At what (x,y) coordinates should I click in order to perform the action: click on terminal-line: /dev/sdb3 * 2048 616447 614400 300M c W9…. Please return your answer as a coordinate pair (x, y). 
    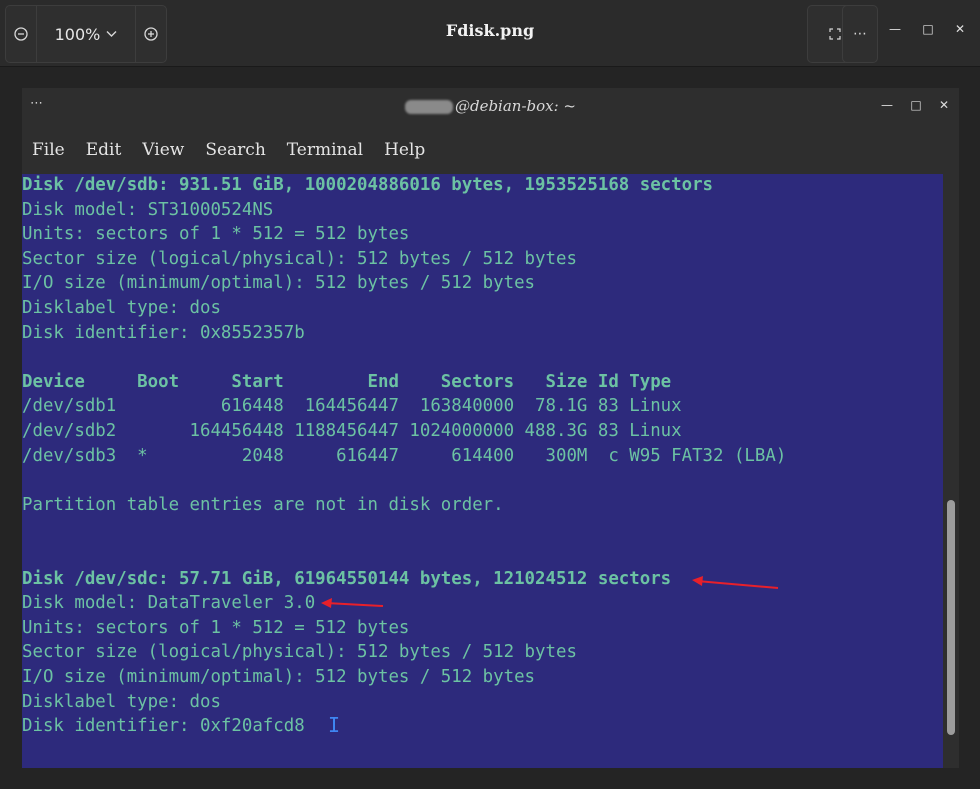
    Looking at the image, I should click on (404, 455).